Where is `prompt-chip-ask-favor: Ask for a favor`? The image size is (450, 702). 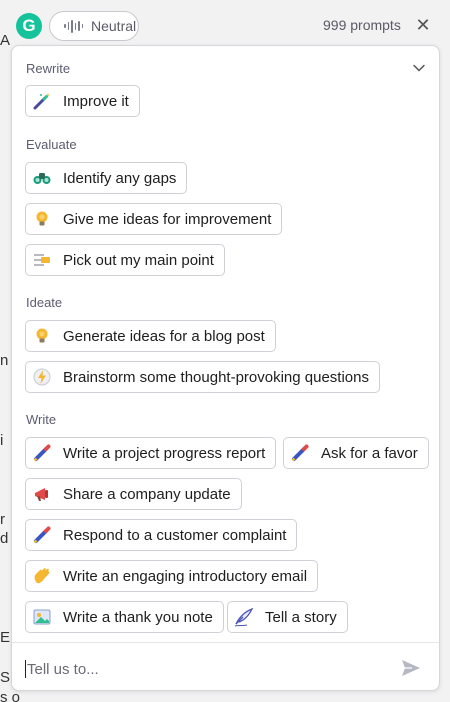
prompt-chip-ask-favor: Ask for a favor is located at coordinates (356, 453).